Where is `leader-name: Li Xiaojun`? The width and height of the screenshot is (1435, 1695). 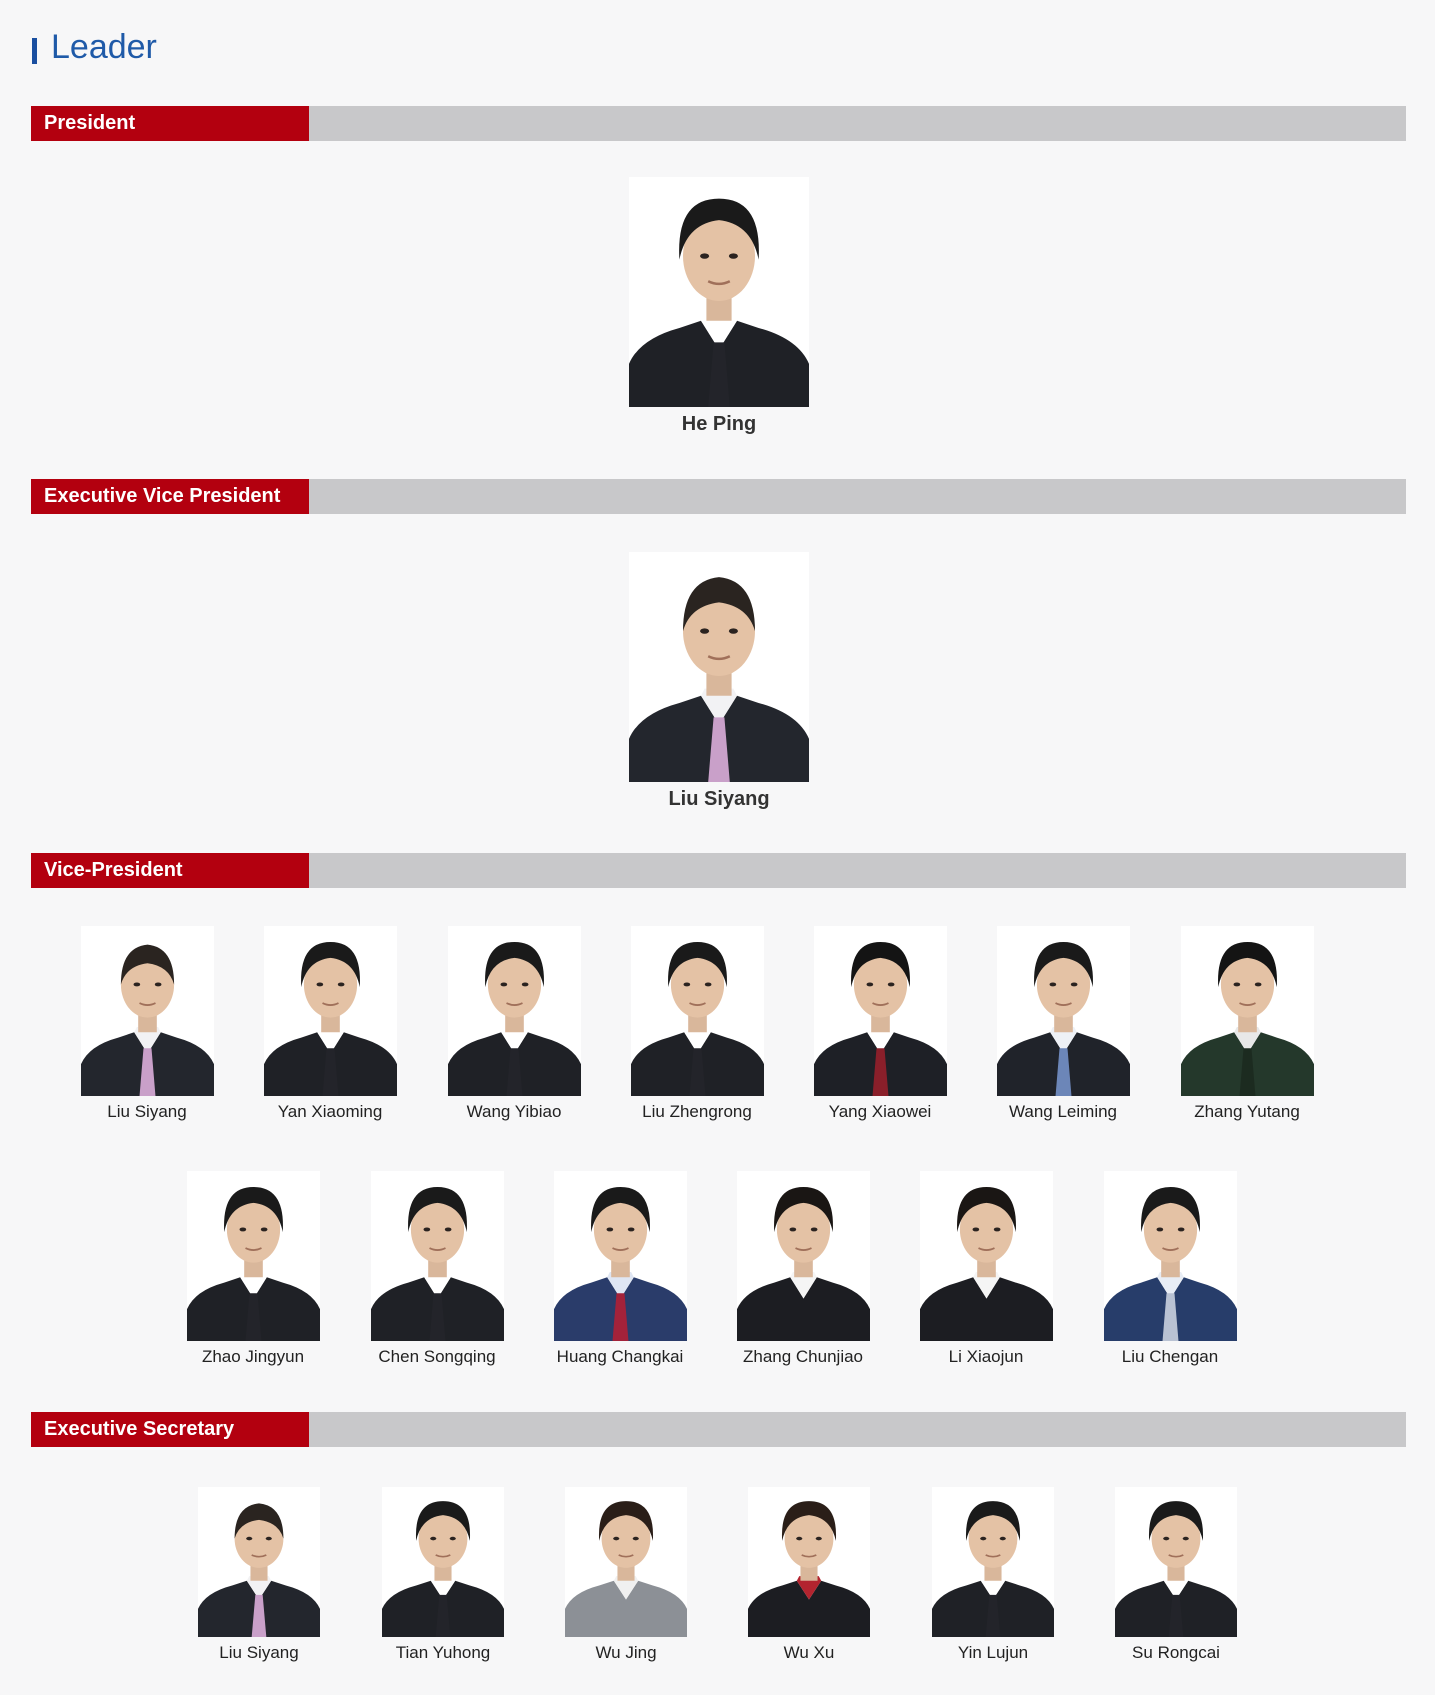
leader-name: Li Xiaojun is located at coordinates (986, 1357).